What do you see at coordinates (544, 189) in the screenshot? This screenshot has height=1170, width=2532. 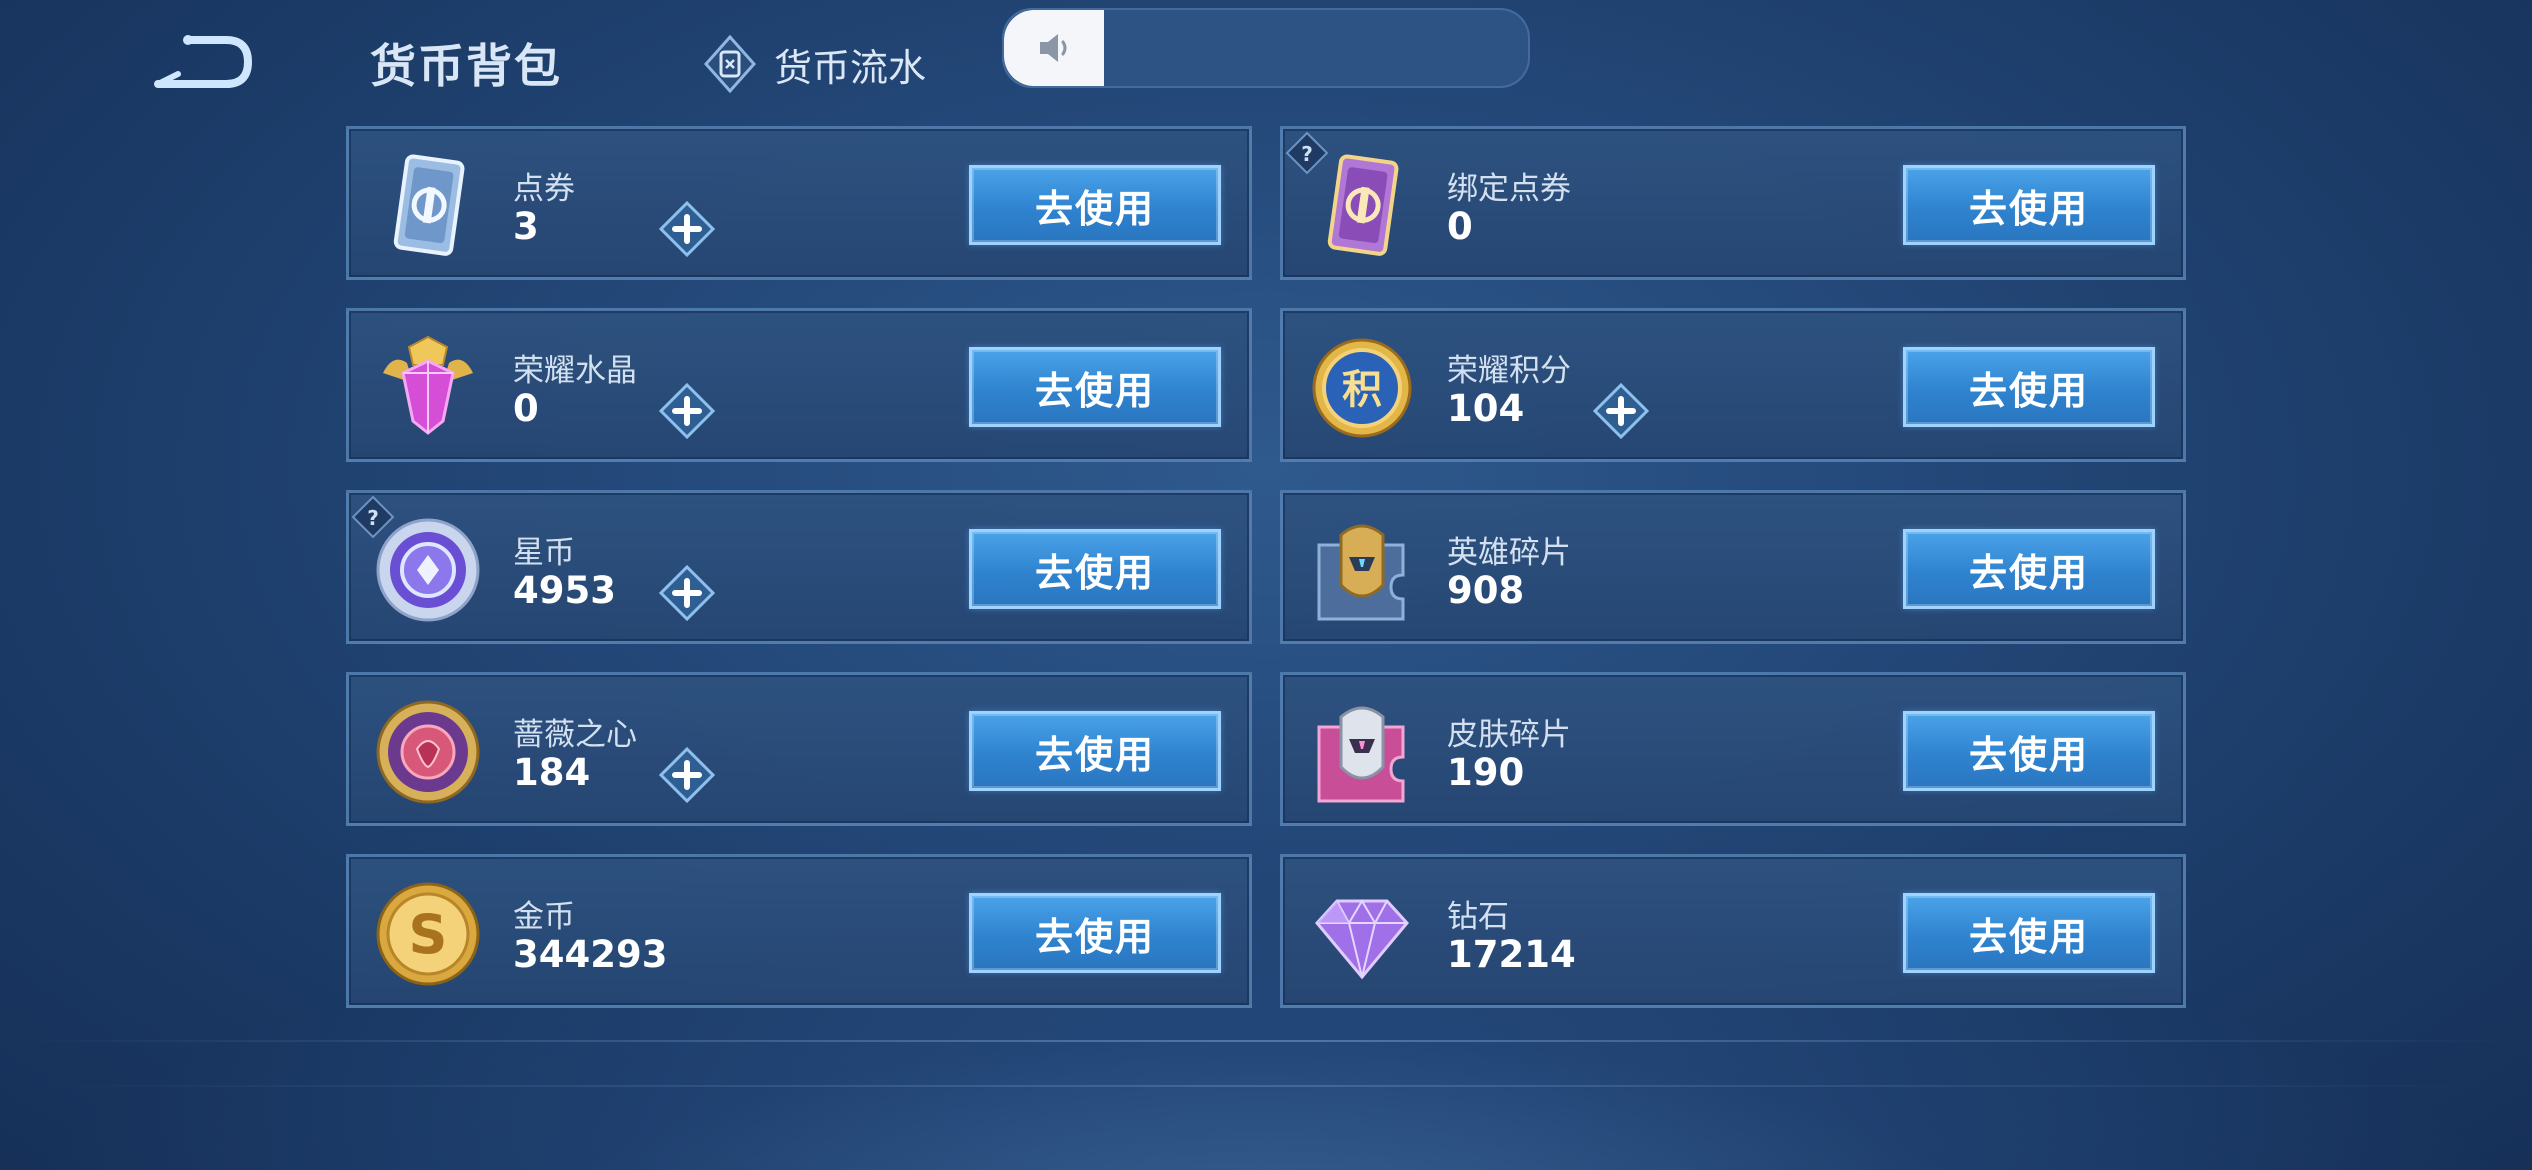 I see `currency-name: 点券` at bounding box center [544, 189].